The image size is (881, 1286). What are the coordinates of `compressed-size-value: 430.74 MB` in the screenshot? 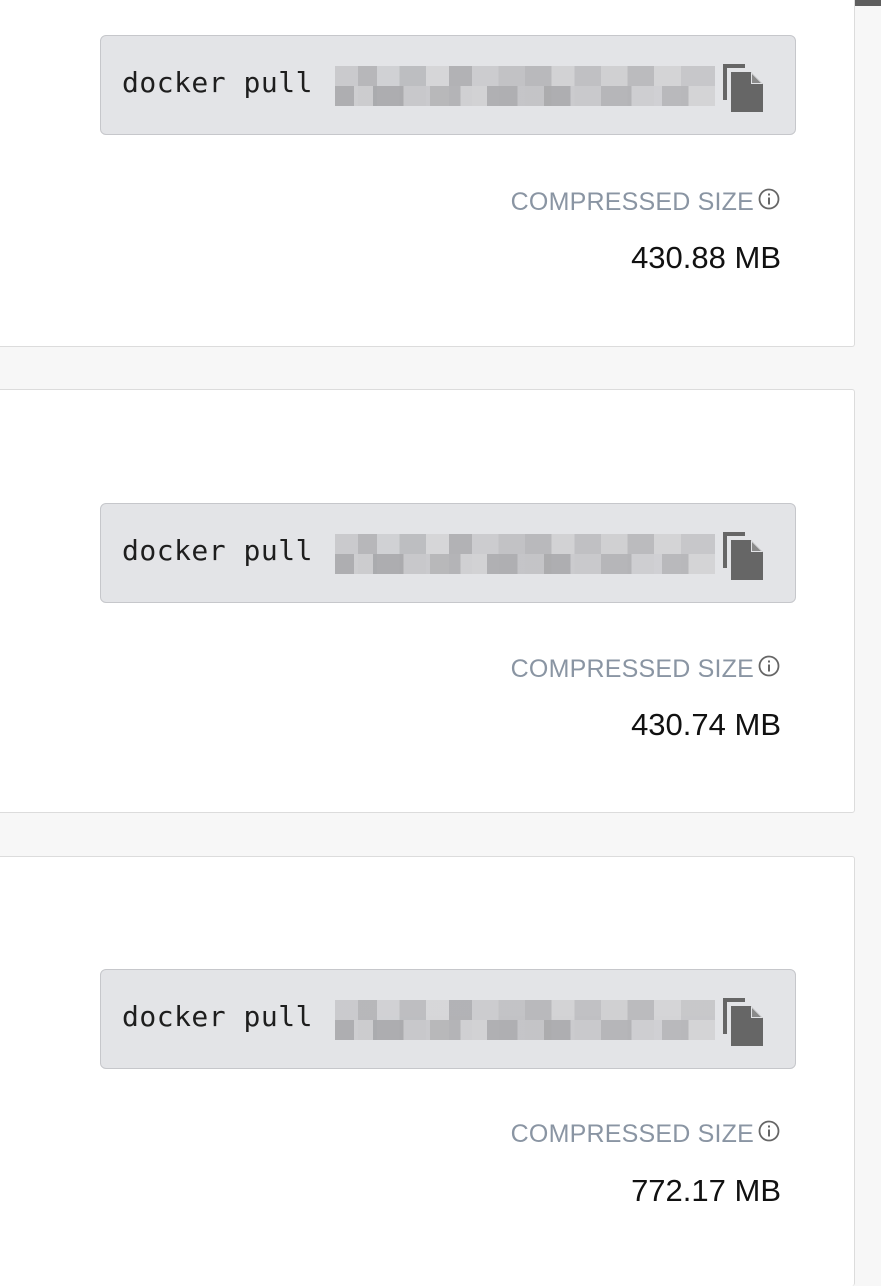 It's located at (706, 724).